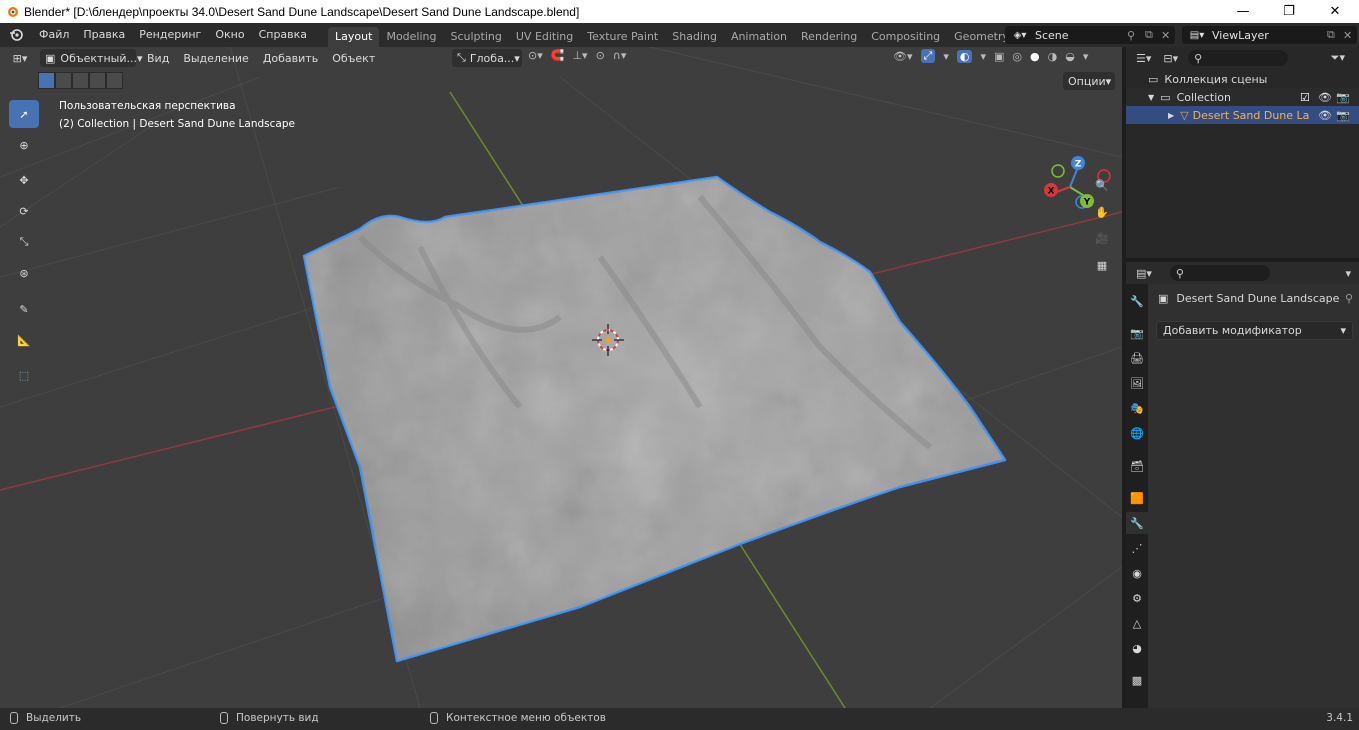 Image resolution: width=1359 pixels, height=730 pixels. Describe the element at coordinates (1137, 358) in the screenshot. I see `output-tab-icon: 🖨` at that location.